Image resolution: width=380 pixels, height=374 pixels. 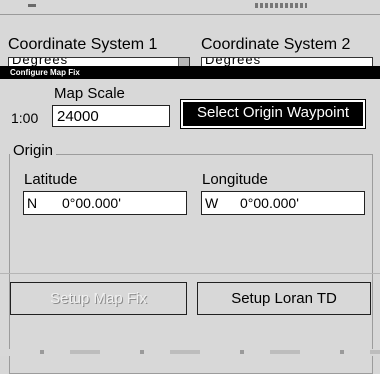 What do you see at coordinates (25, 118) in the screenshot?
I see `map-scale-prefix: 1:00` at bounding box center [25, 118].